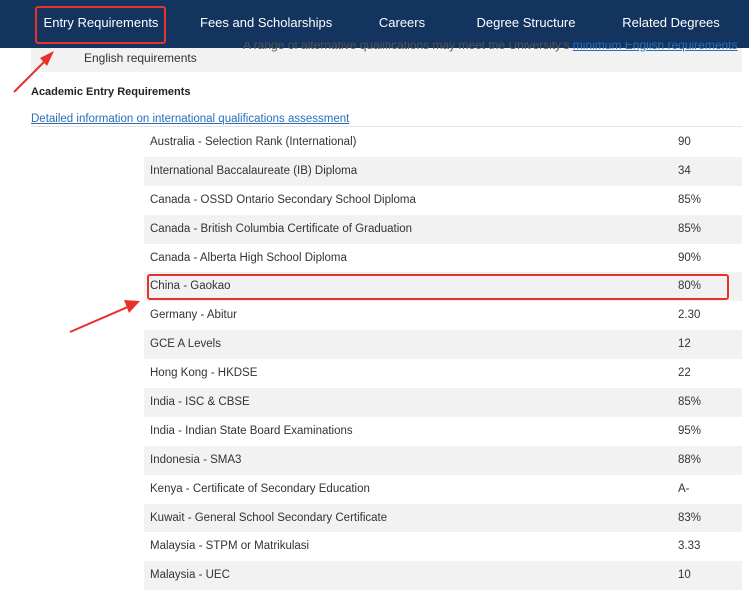  Describe the element at coordinates (402, 24) in the screenshot. I see `tab-careers: Careers` at that location.